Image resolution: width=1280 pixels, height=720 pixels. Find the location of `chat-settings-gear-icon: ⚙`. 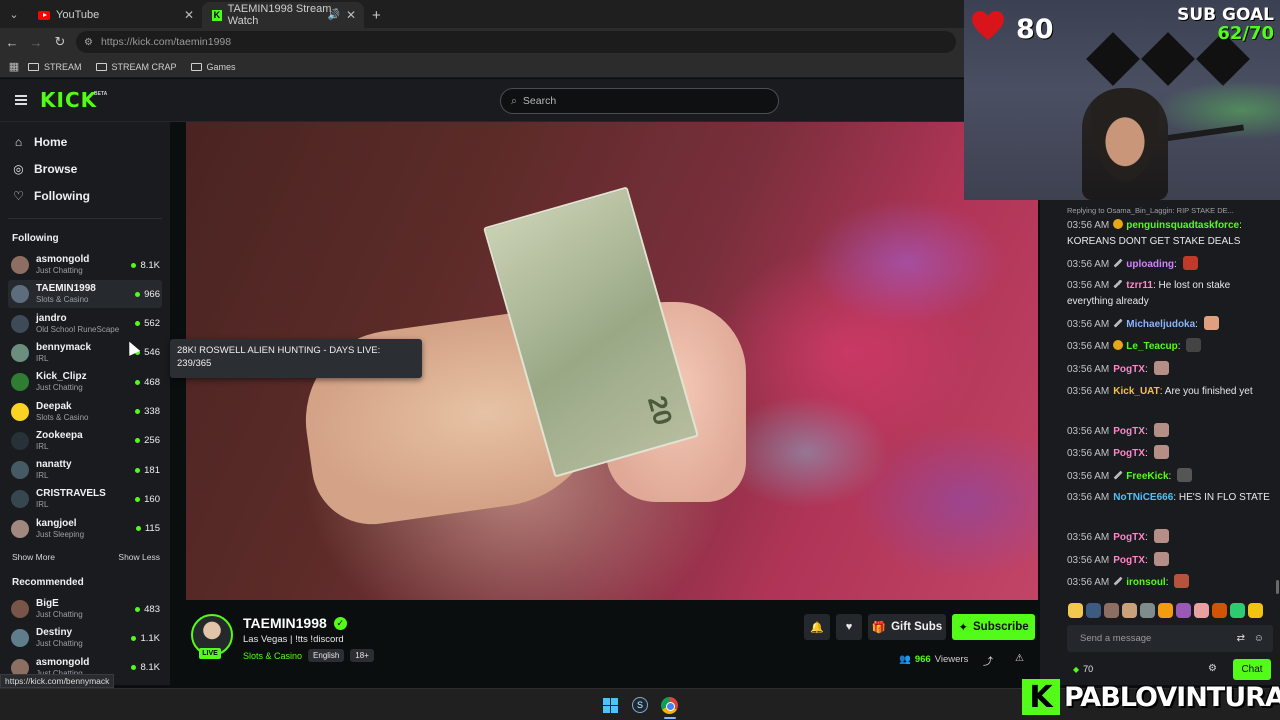

chat-settings-gear-icon: ⚙ is located at coordinates (1212, 668).